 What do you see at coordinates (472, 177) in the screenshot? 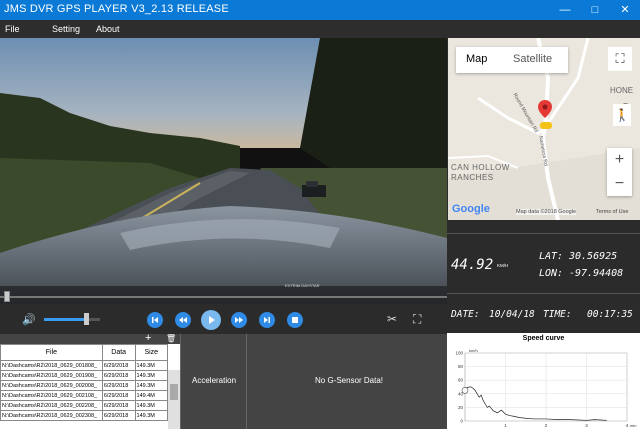
I see `map-label-ranches: RANCHES` at bounding box center [472, 177].